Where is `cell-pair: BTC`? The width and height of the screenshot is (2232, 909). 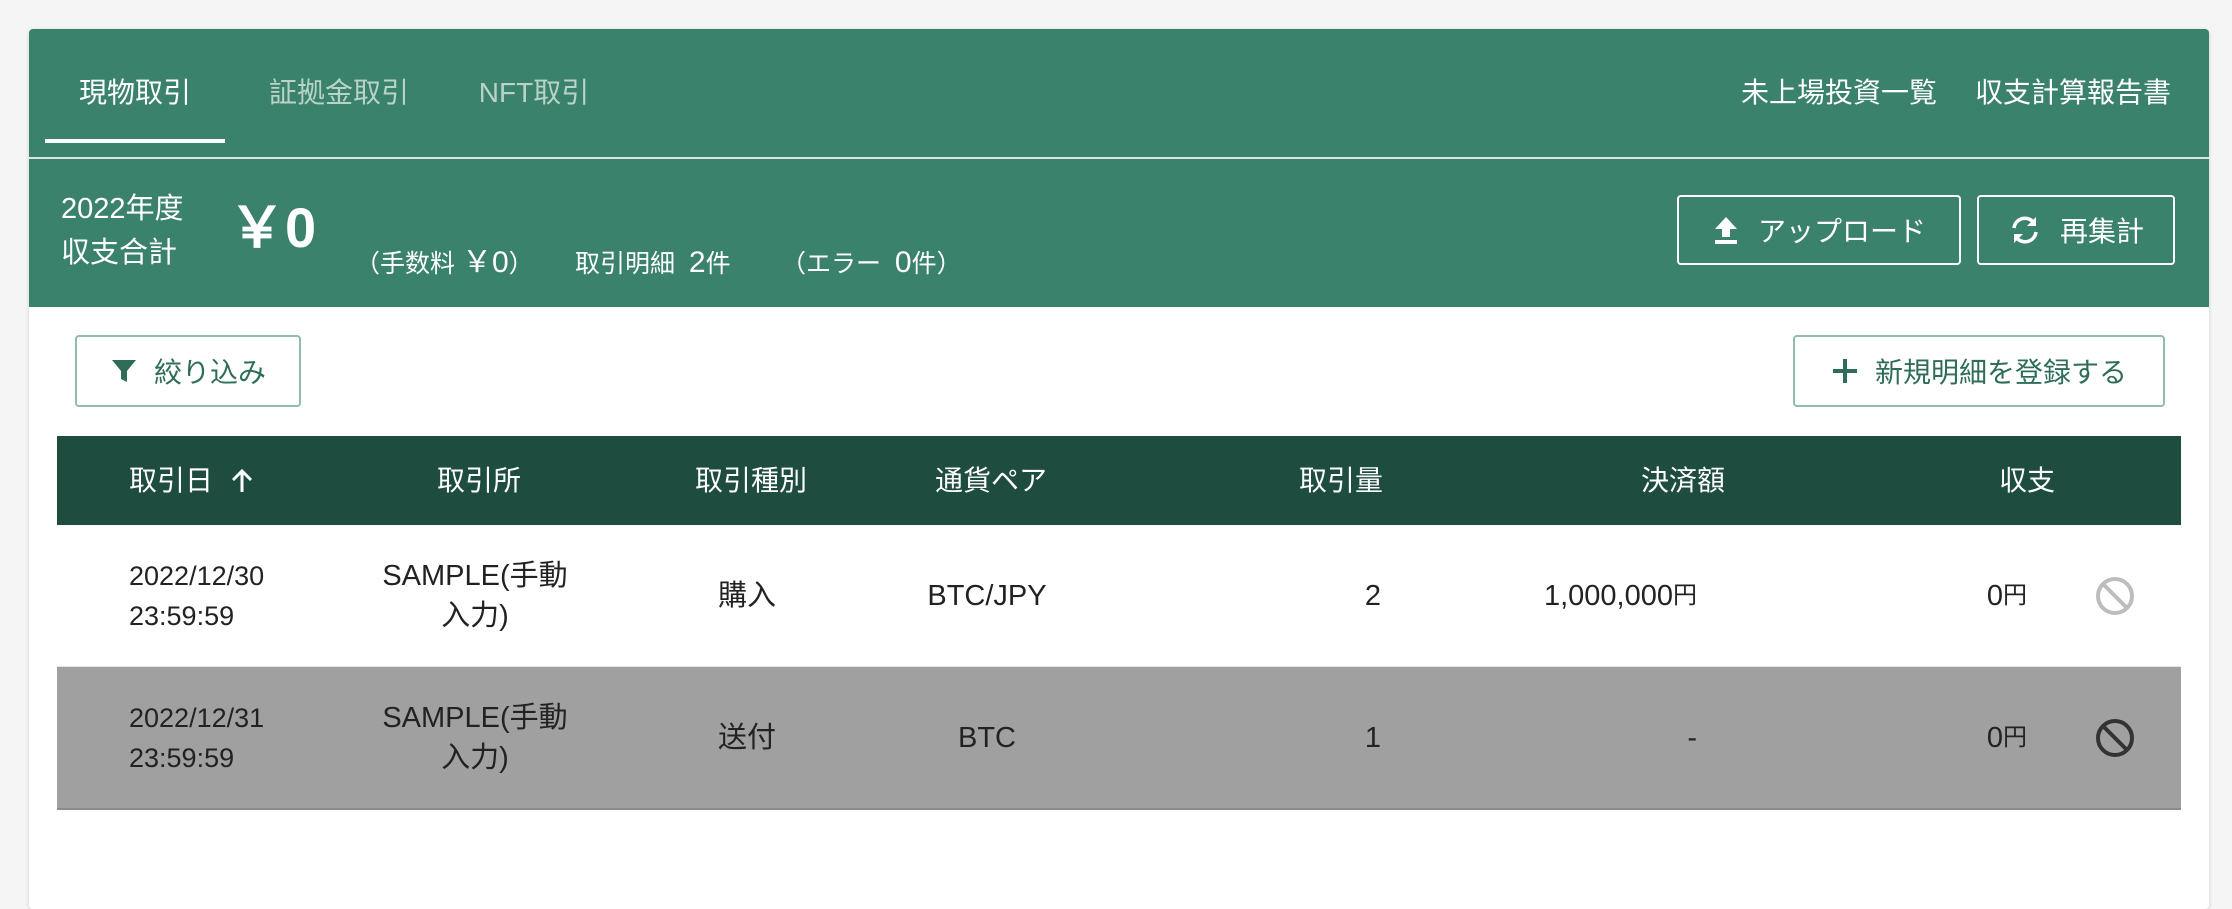
cell-pair: BTC is located at coordinates (987, 737).